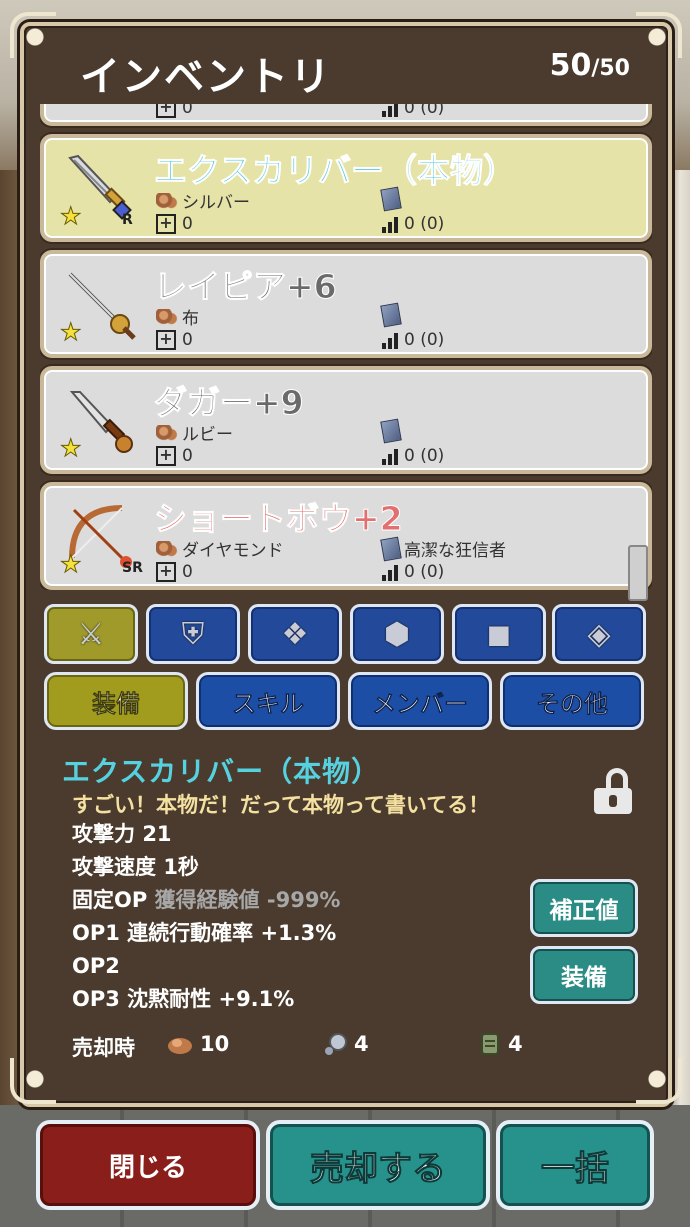  I want to click on unlock-icon, so click(613, 792).